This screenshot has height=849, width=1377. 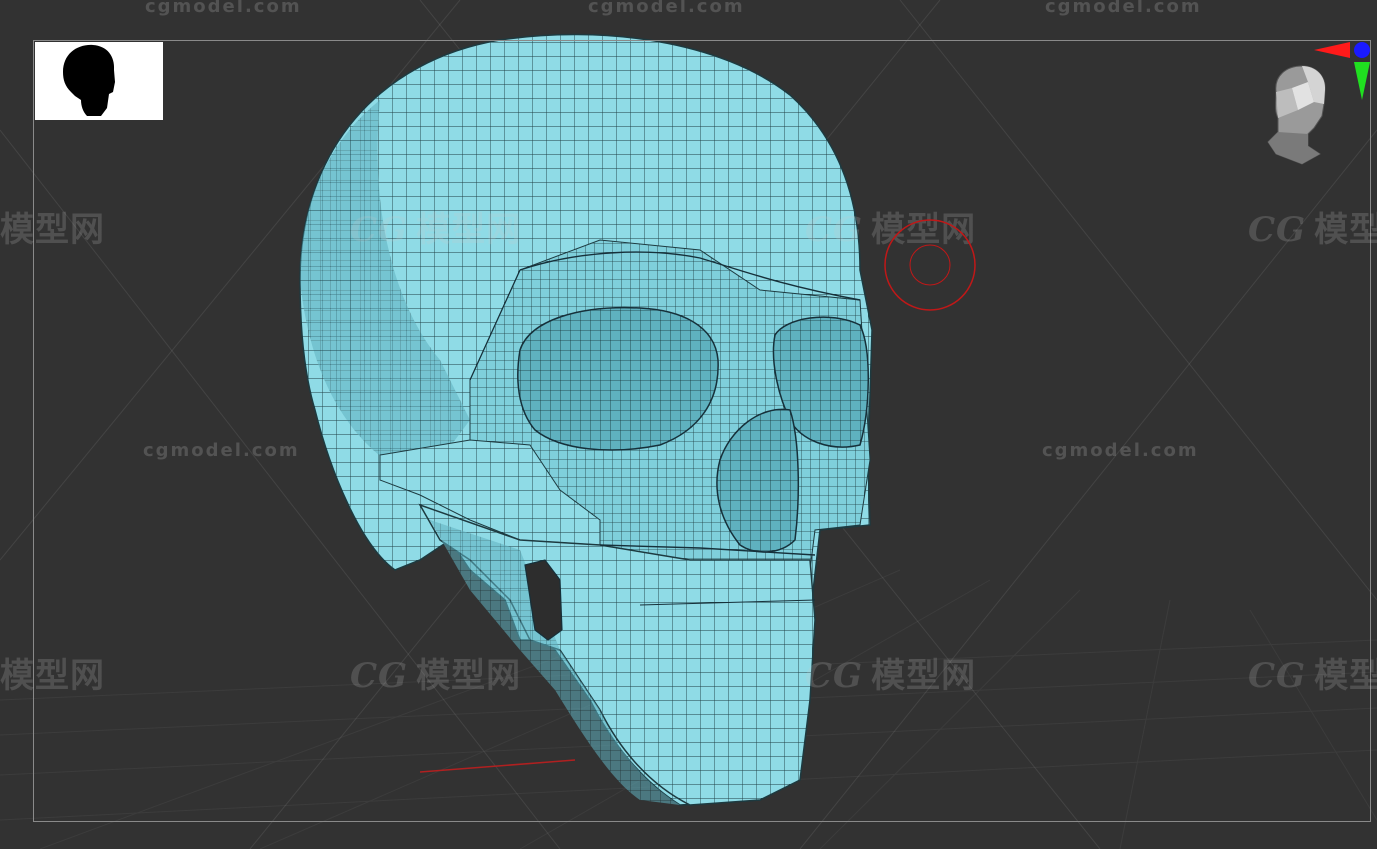 What do you see at coordinates (497, 766) in the screenshot?
I see `x-axis-line` at bounding box center [497, 766].